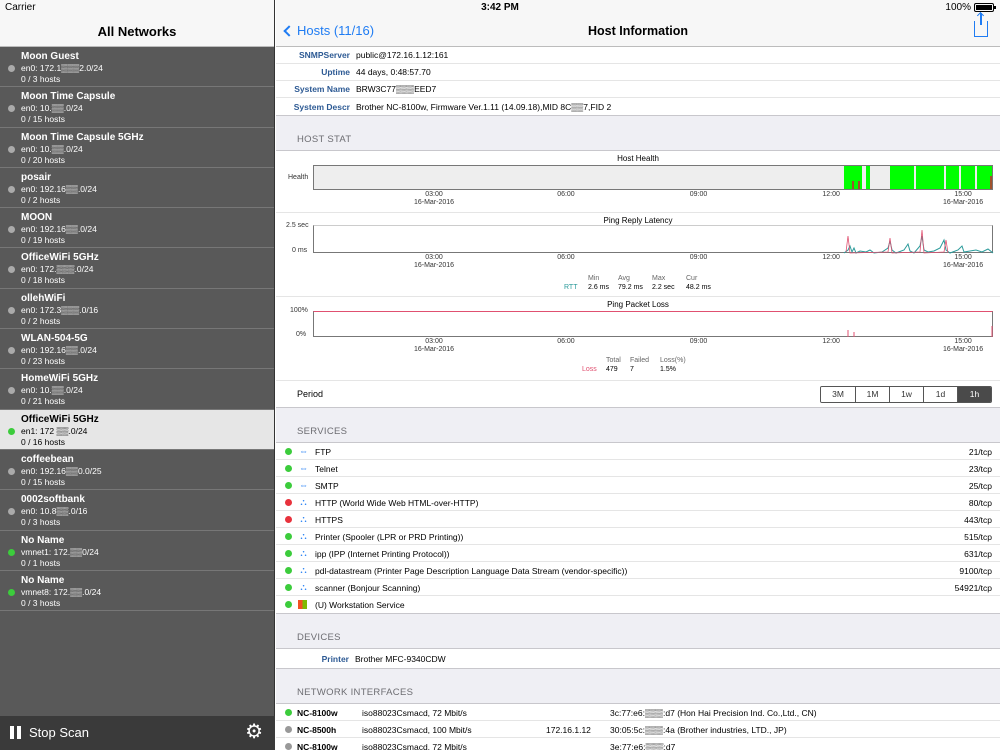  I want to click on network-item: 0002softbank en0: 10.8▒▒.0/16 0 / 3 hosts, so click(137, 510).